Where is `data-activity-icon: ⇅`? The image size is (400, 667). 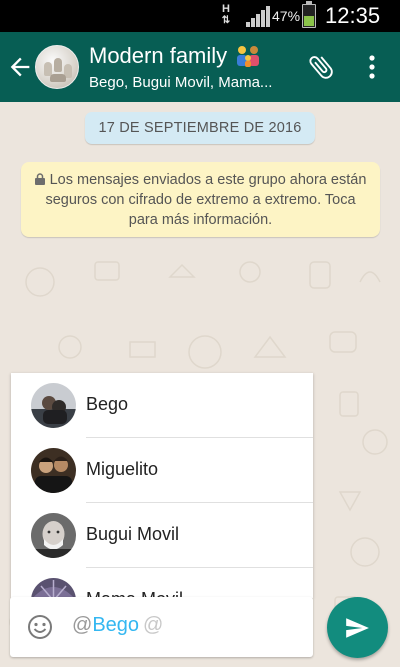
data-activity-icon: ⇅ is located at coordinates (226, 20).